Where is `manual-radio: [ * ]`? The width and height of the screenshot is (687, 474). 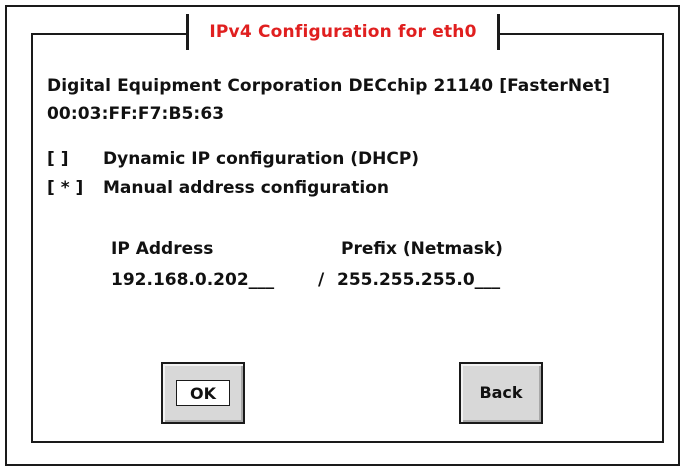 manual-radio: [ * ] is located at coordinates (75, 188).